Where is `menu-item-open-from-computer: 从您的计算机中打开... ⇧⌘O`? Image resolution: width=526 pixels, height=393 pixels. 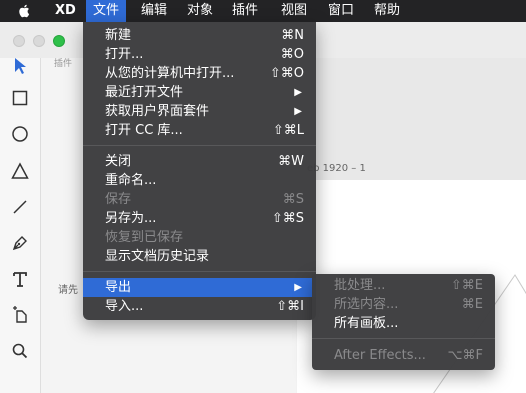
menu-item-open-from-computer: 从您的计算机中打开... ⇧⌘O is located at coordinates (199, 73).